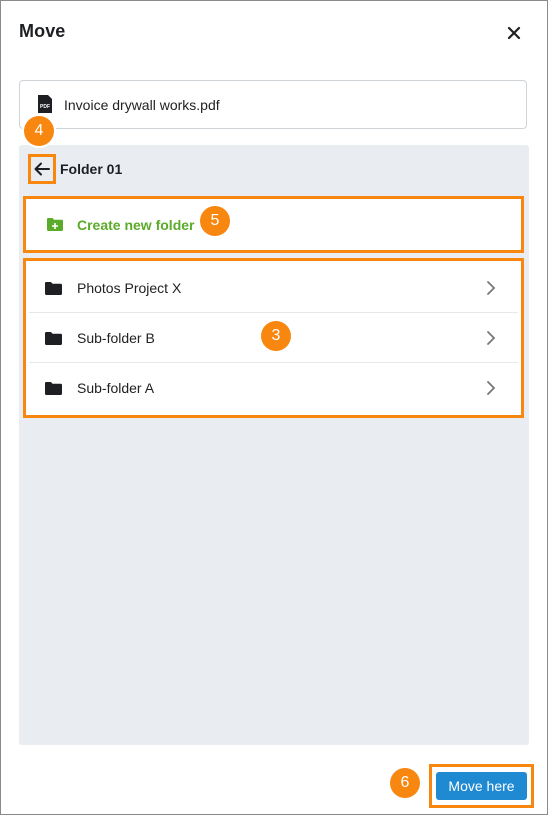 The height and width of the screenshot is (815, 548). I want to click on create-new-folder-button: Create new folder, so click(273, 224).